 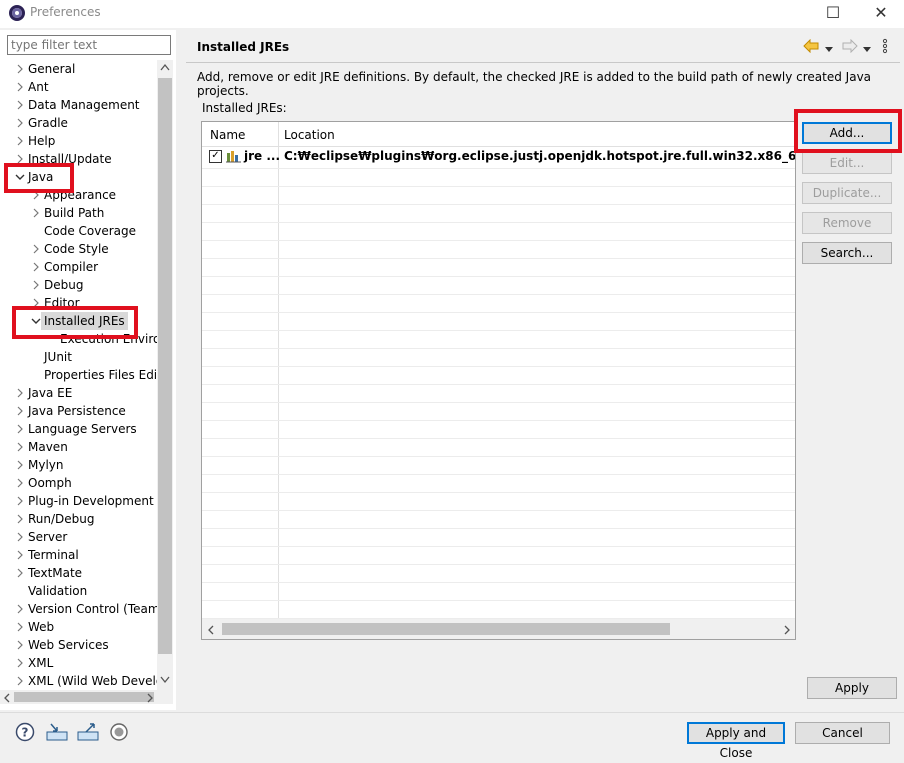 I want to click on forward-arrow-icon, so click(x=850, y=47).